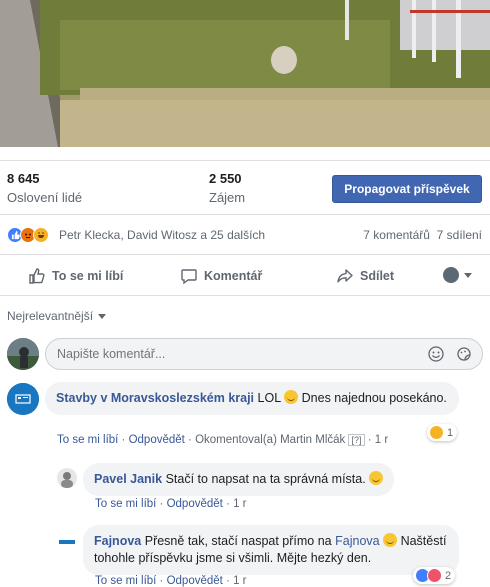 This screenshot has height=587, width=490. Describe the element at coordinates (377, 276) in the screenshot. I see `share-button-label: Sdílet` at that location.